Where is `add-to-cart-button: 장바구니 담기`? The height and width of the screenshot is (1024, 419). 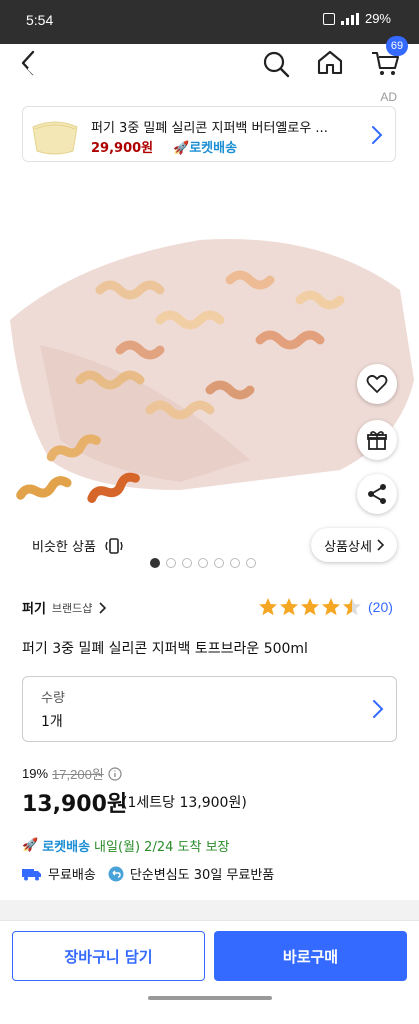
add-to-cart-button: 장바구니 담기 is located at coordinates (108, 956).